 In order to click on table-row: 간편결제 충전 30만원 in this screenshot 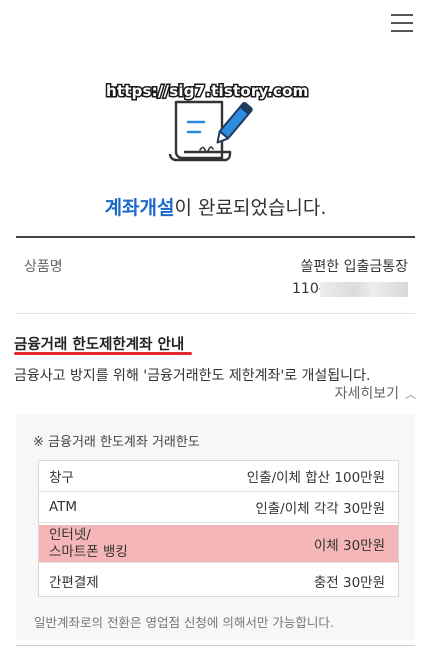, I will do `click(218, 580)`.